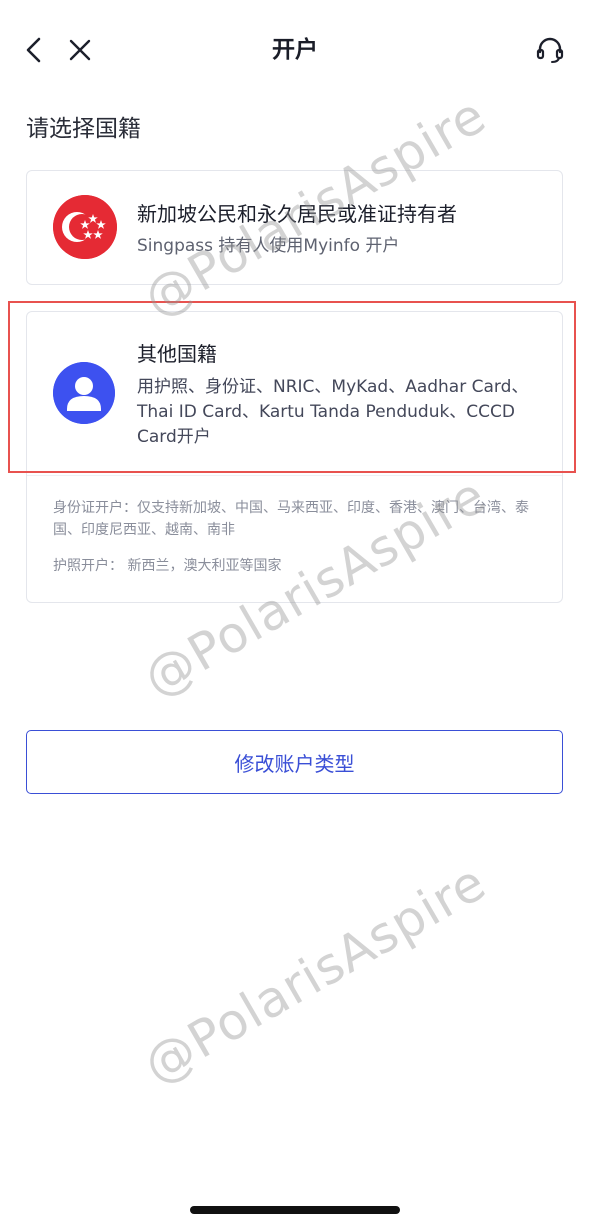  Describe the element at coordinates (268, 246) in the screenshot. I see `option-singapore-subtitle: Singpass 持有人使用Myinfo 开户` at that location.